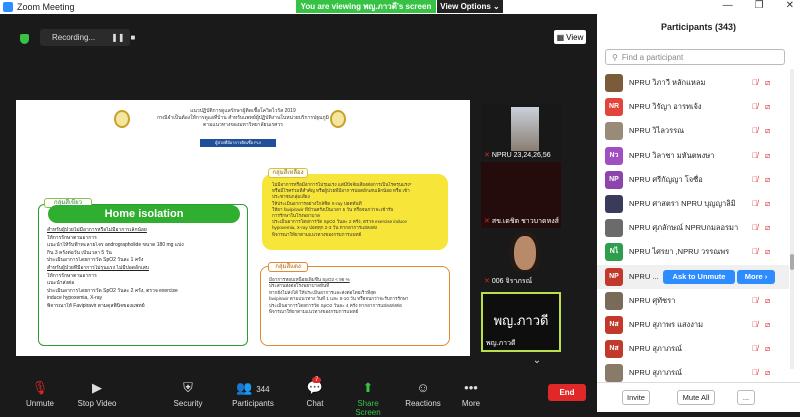 The width and height of the screenshot is (800, 417). I want to click on pause-recording-icon: ❚❚, so click(117, 37).